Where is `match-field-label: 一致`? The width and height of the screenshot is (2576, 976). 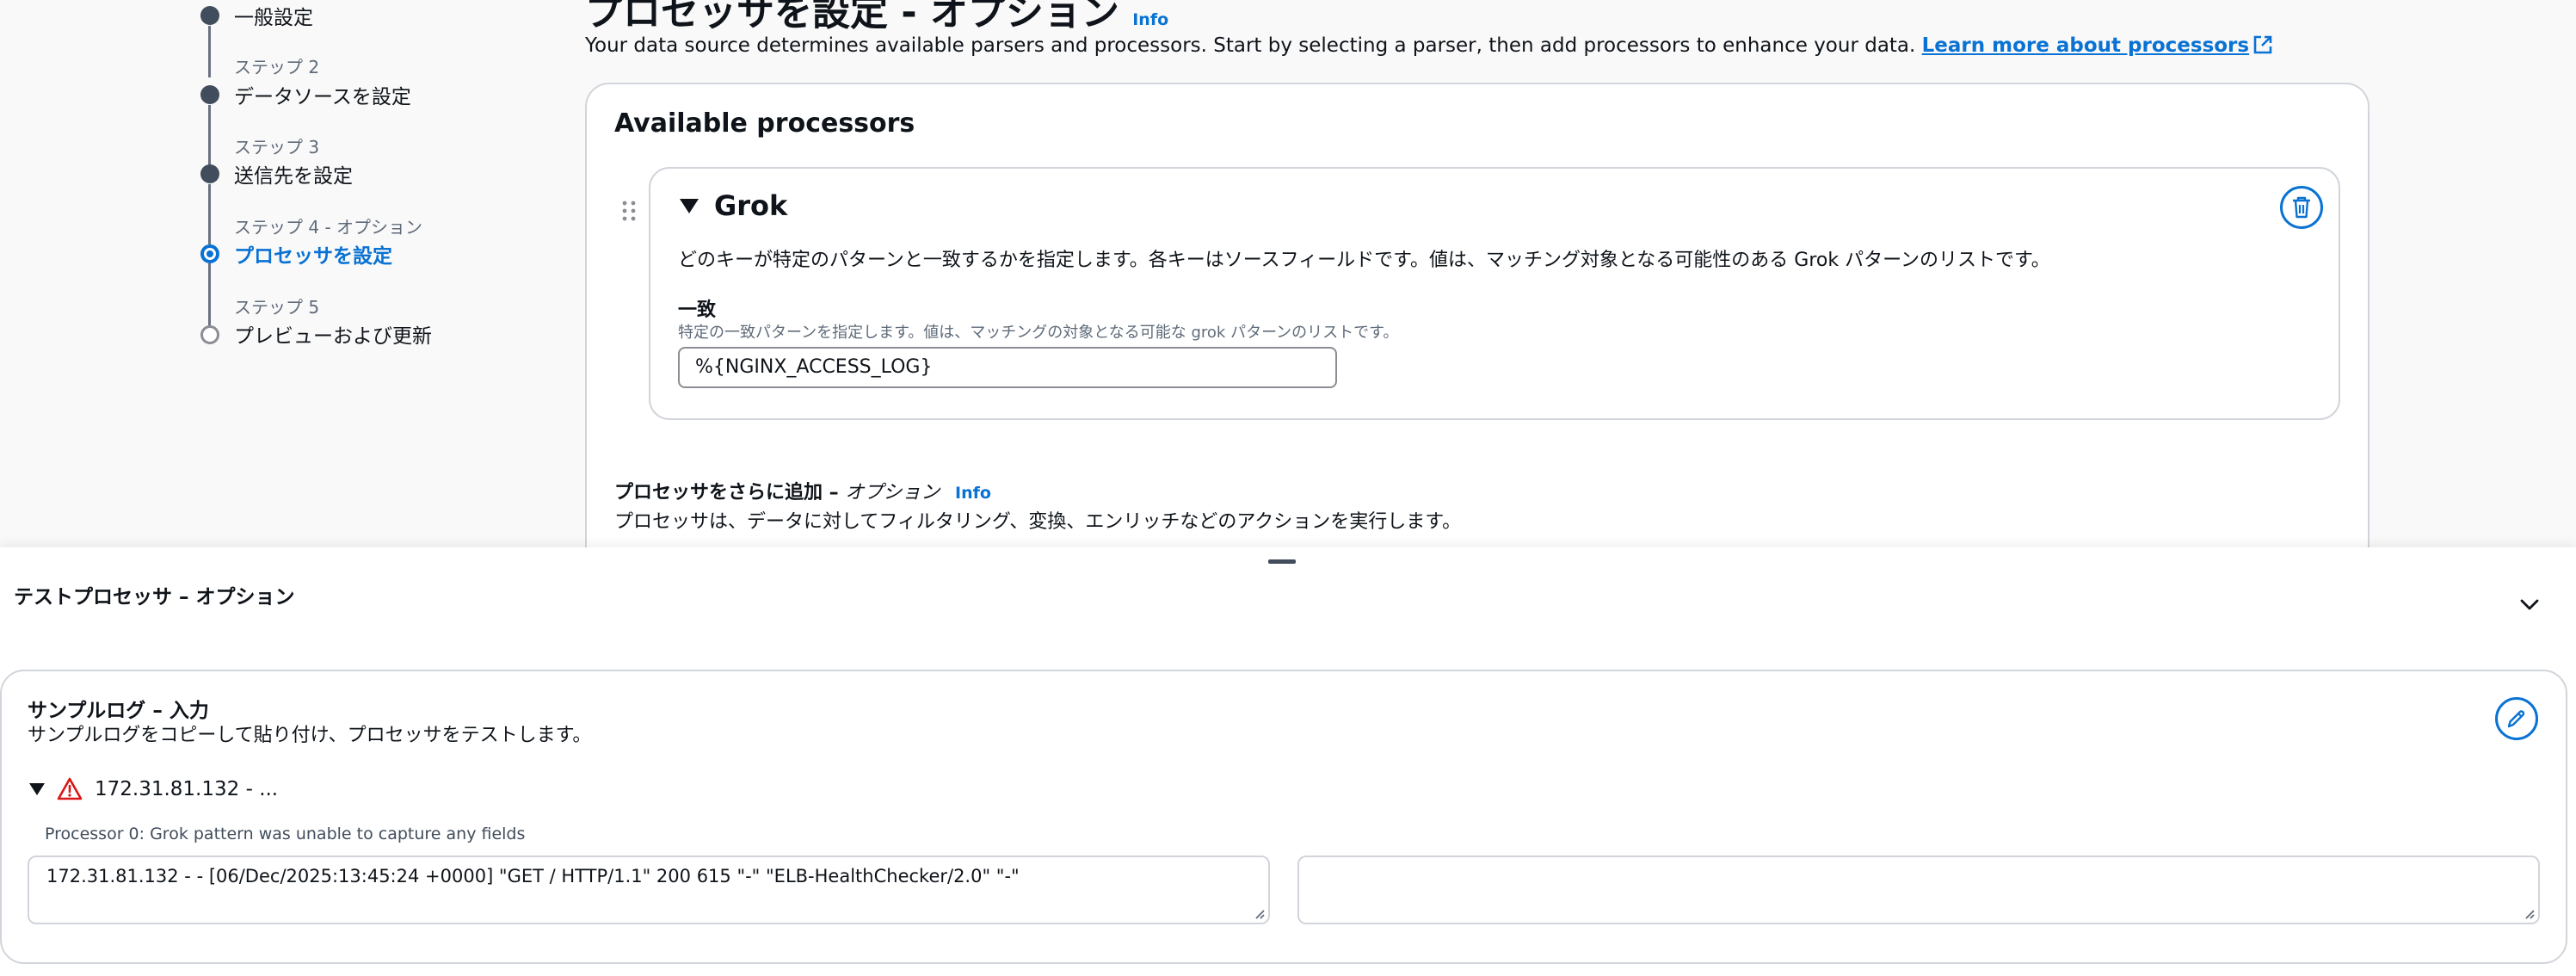 match-field-label: 一致 is located at coordinates (697, 310).